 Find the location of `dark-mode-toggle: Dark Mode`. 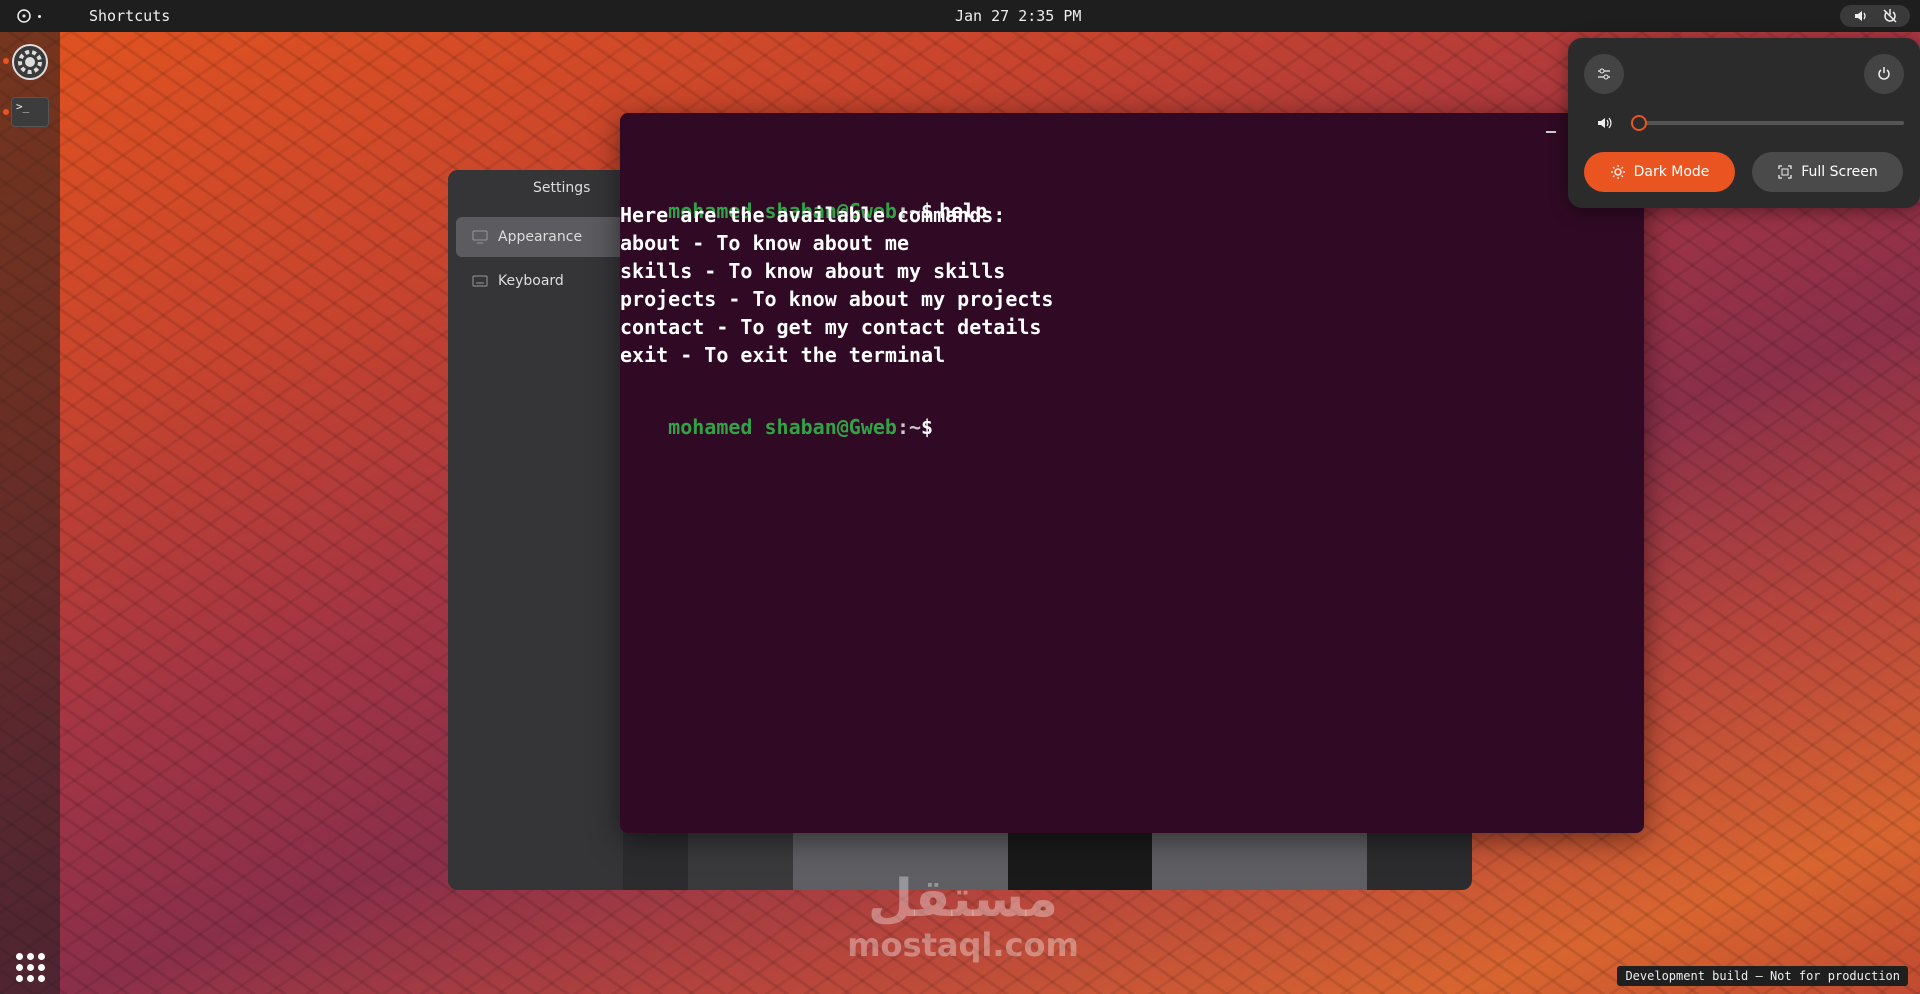

dark-mode-toggle: Dark Mode is located at coordinates (1659, 172).